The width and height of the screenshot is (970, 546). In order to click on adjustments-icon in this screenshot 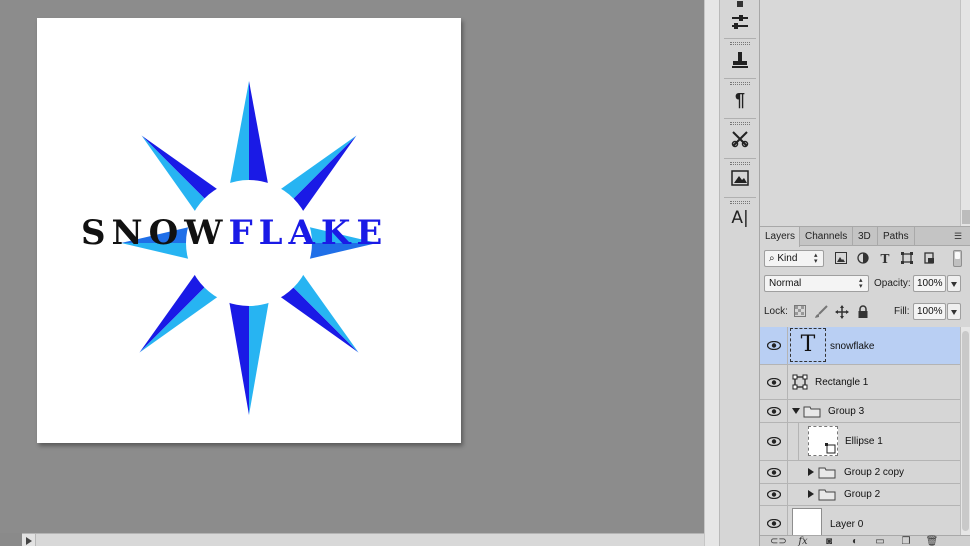, I will do `click(740, 22)`.